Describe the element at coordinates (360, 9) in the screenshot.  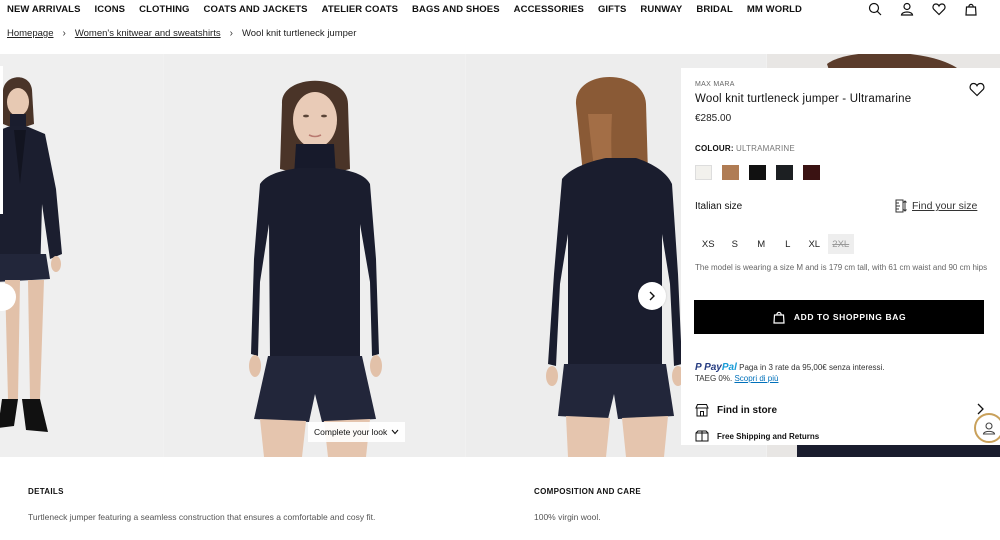
I see `nav-item-atelier-coats: ATELIER COATS` at that location.